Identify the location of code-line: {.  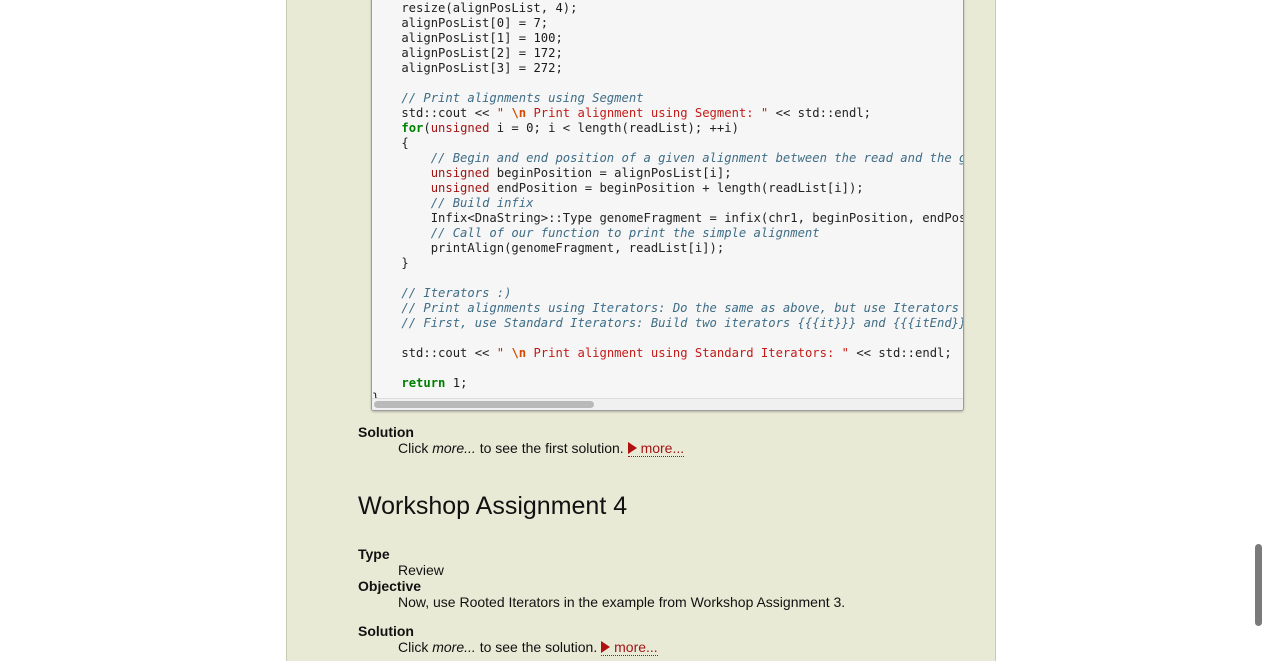
(667, 143).